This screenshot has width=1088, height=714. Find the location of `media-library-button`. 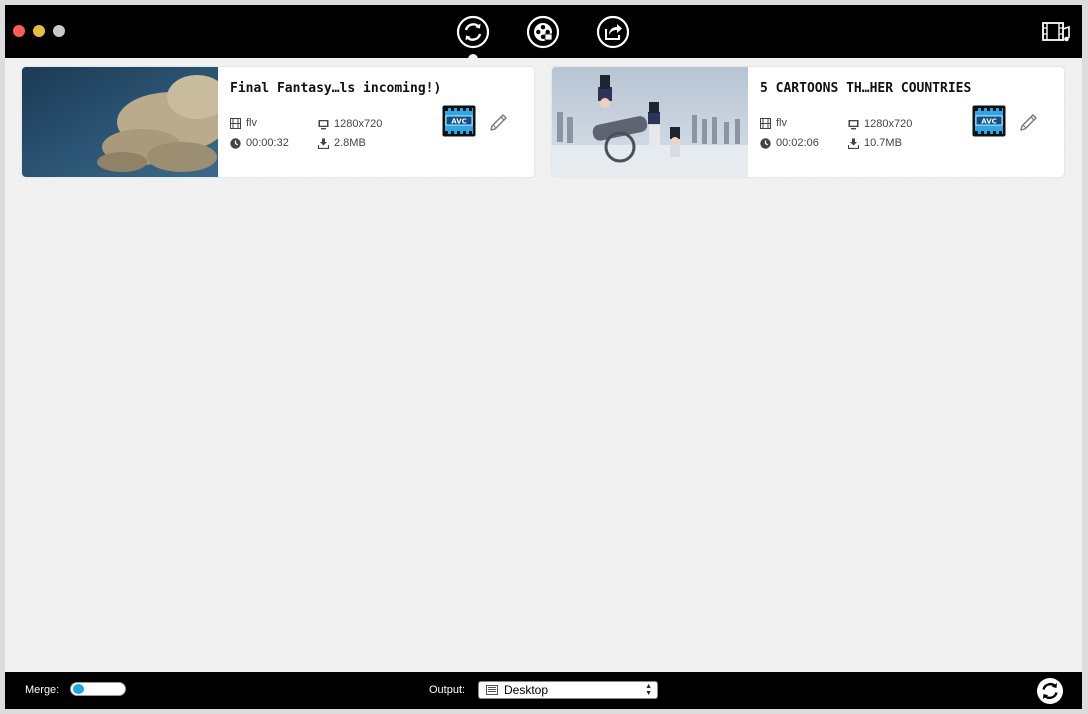

media-library-button is located at coordinates (1056, 32).